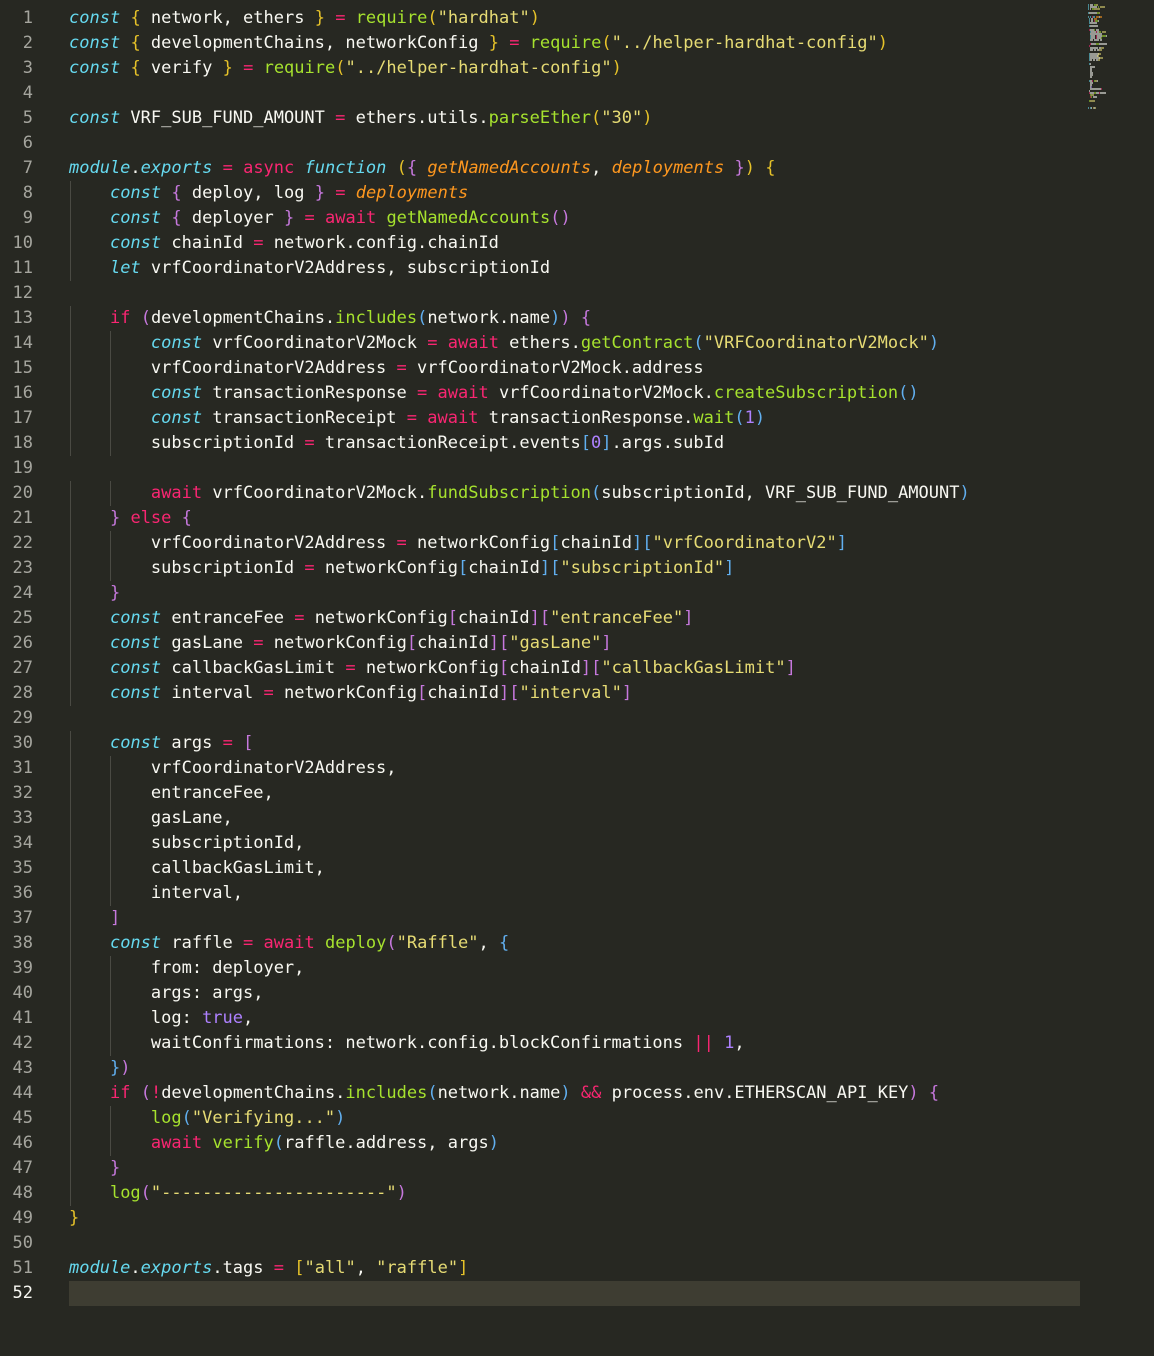 The image size is (1154, 1356). Describe the element at coordinates (577, 1018) in the screenshot. I see `code-line: 41 log: true,` at that location.